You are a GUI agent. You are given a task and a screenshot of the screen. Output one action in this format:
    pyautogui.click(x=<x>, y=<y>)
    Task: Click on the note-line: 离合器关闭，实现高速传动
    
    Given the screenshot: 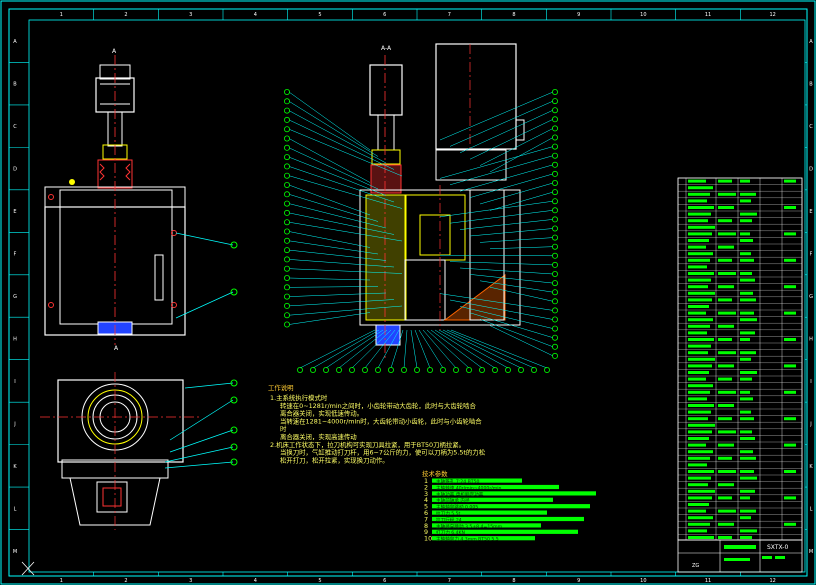 What is the action you would take?
    pyautogui.click(x=318, y=436)
    